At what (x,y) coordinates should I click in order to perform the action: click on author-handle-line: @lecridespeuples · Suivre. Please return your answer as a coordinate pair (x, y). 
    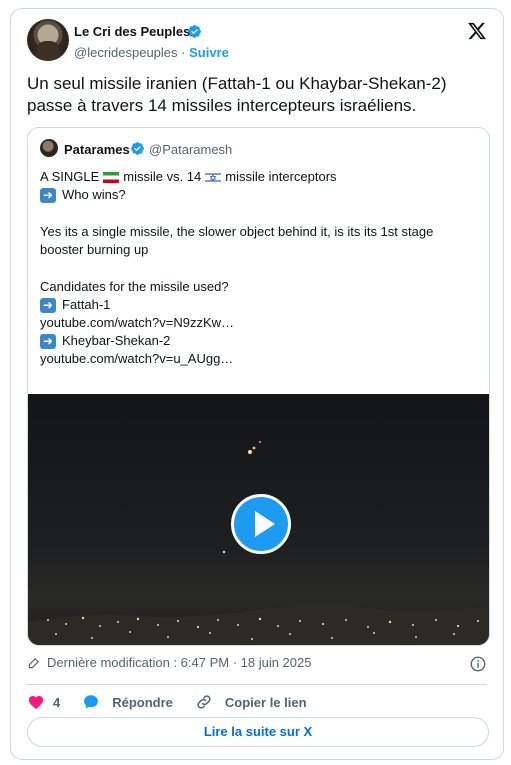
    Looking at the image, I should click on (151, 52).